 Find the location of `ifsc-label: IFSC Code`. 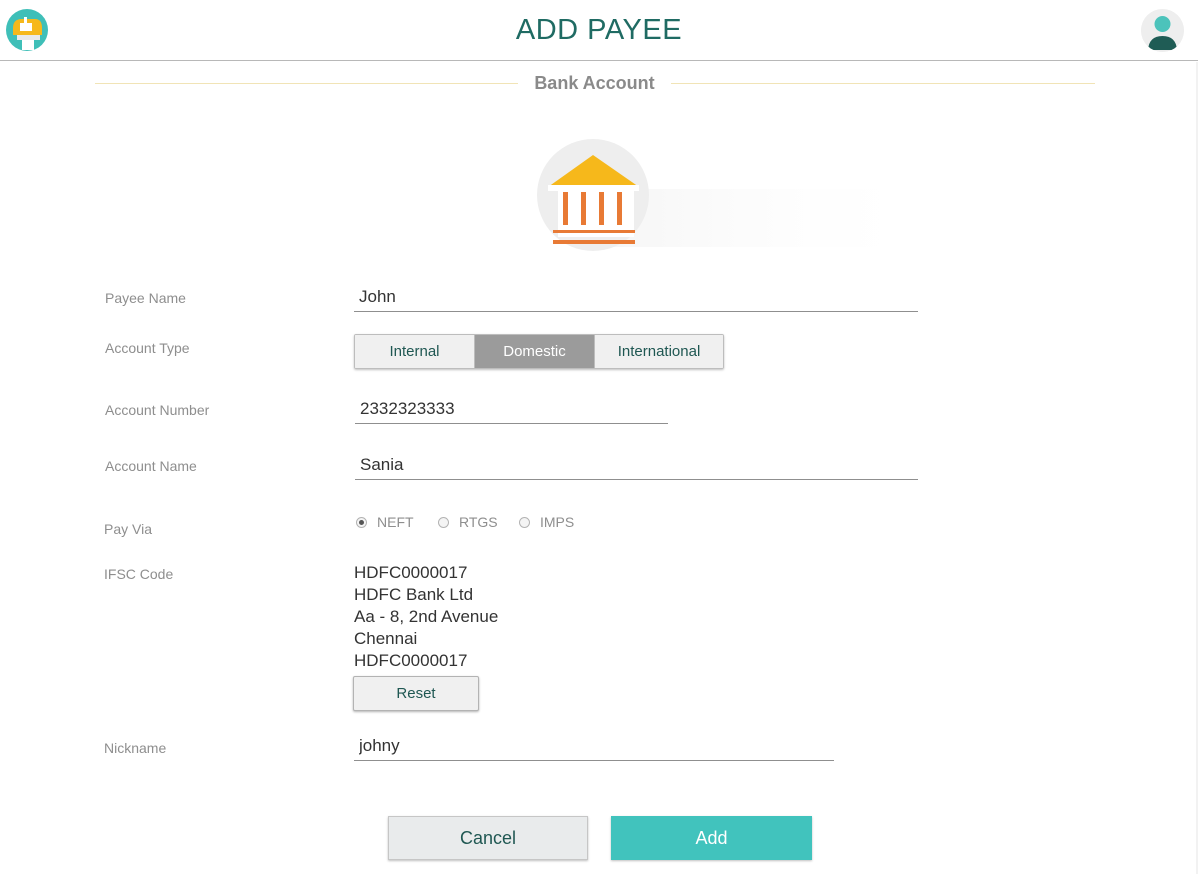

ifsc-label: IFSC Code is located at coordinates (139, 574).